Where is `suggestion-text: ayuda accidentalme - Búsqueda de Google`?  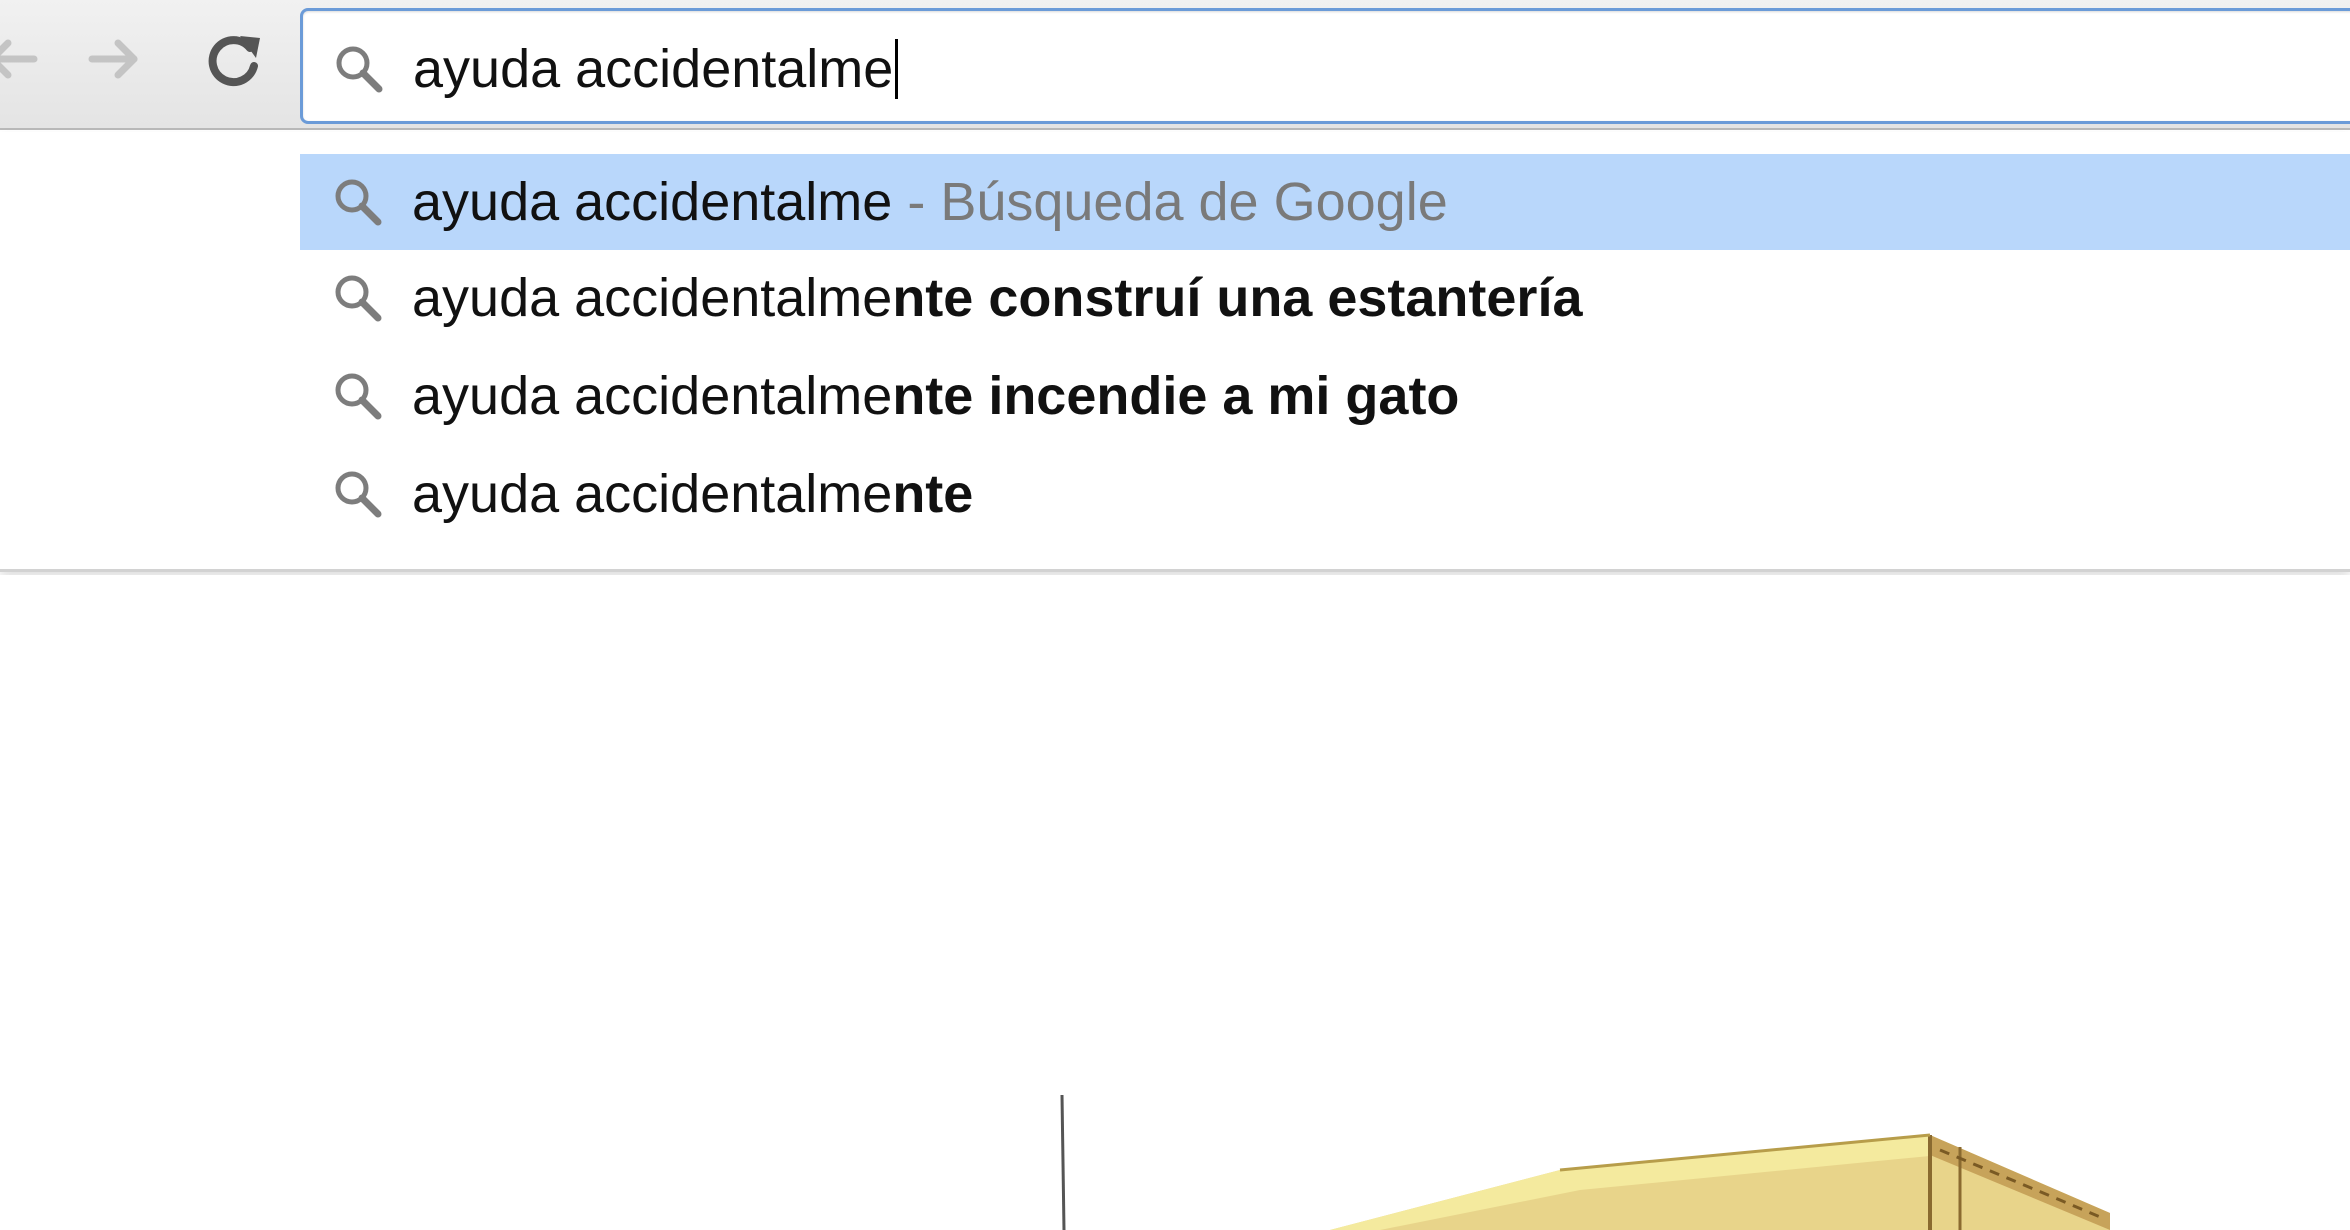
suggestion-text: ayuda accidentalme - Búsqueda de Google is located at coordinates (930, 202).